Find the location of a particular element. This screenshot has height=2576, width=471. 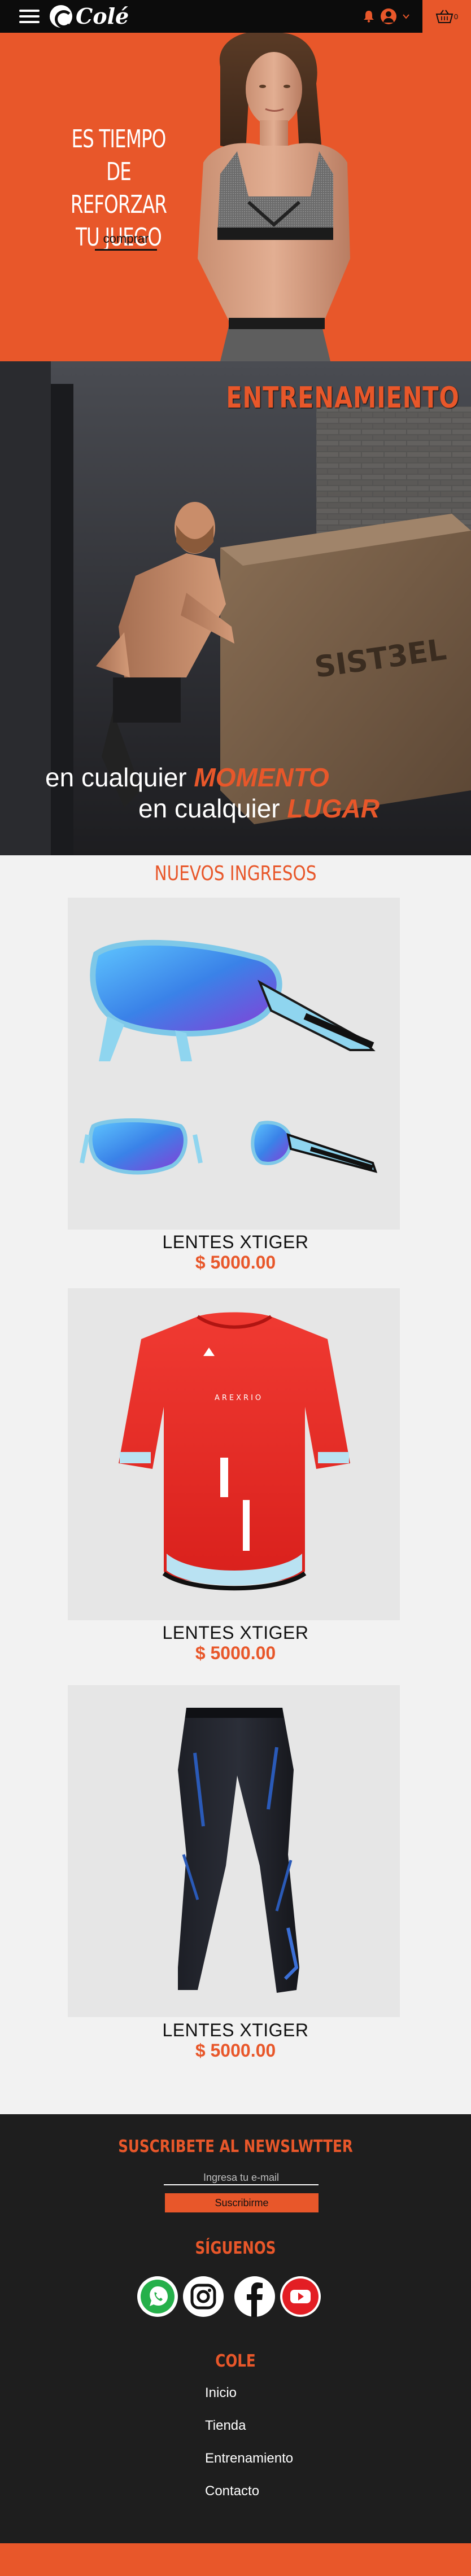

product-image-sunglasses is located at coordinates (234, 1064).